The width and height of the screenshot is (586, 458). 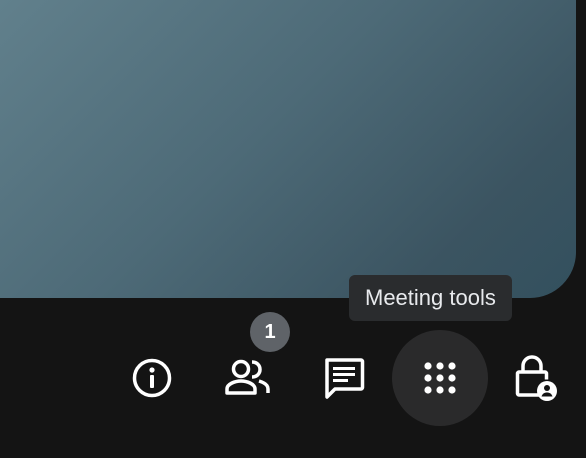 I want to click on chat-icon, so click(x=345, y=378).